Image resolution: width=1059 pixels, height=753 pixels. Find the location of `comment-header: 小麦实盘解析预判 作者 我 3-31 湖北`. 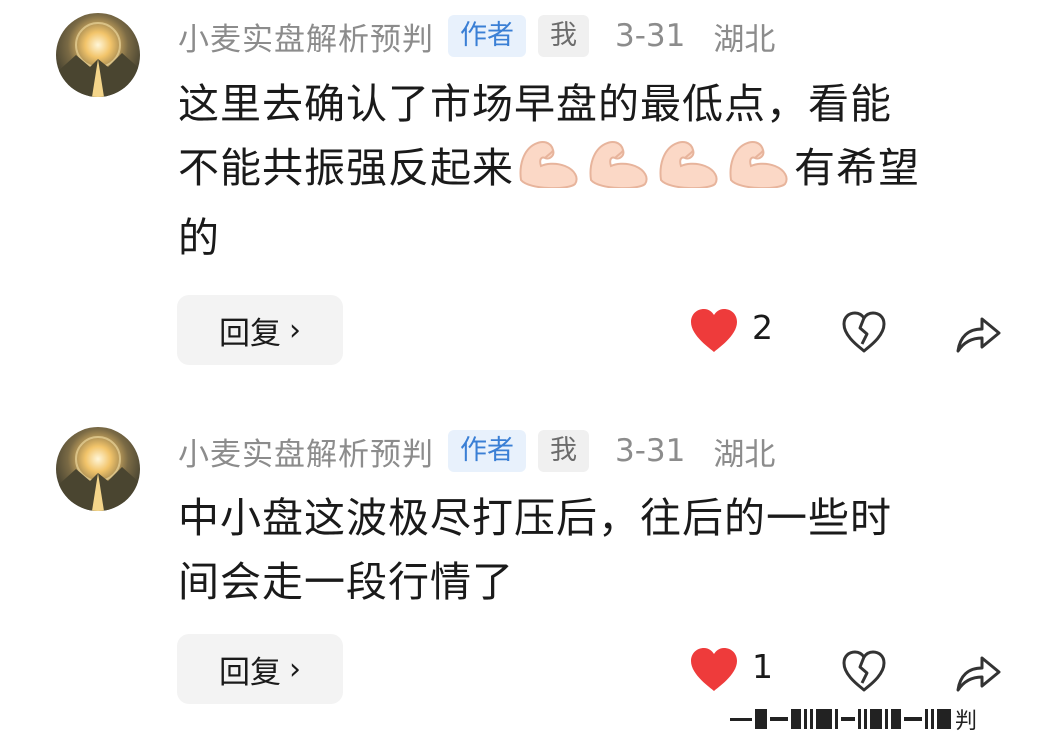

comment-header: 小麦实盘解析预判 作者 我 3-31 湖北 is located at coordinates (476, 451).